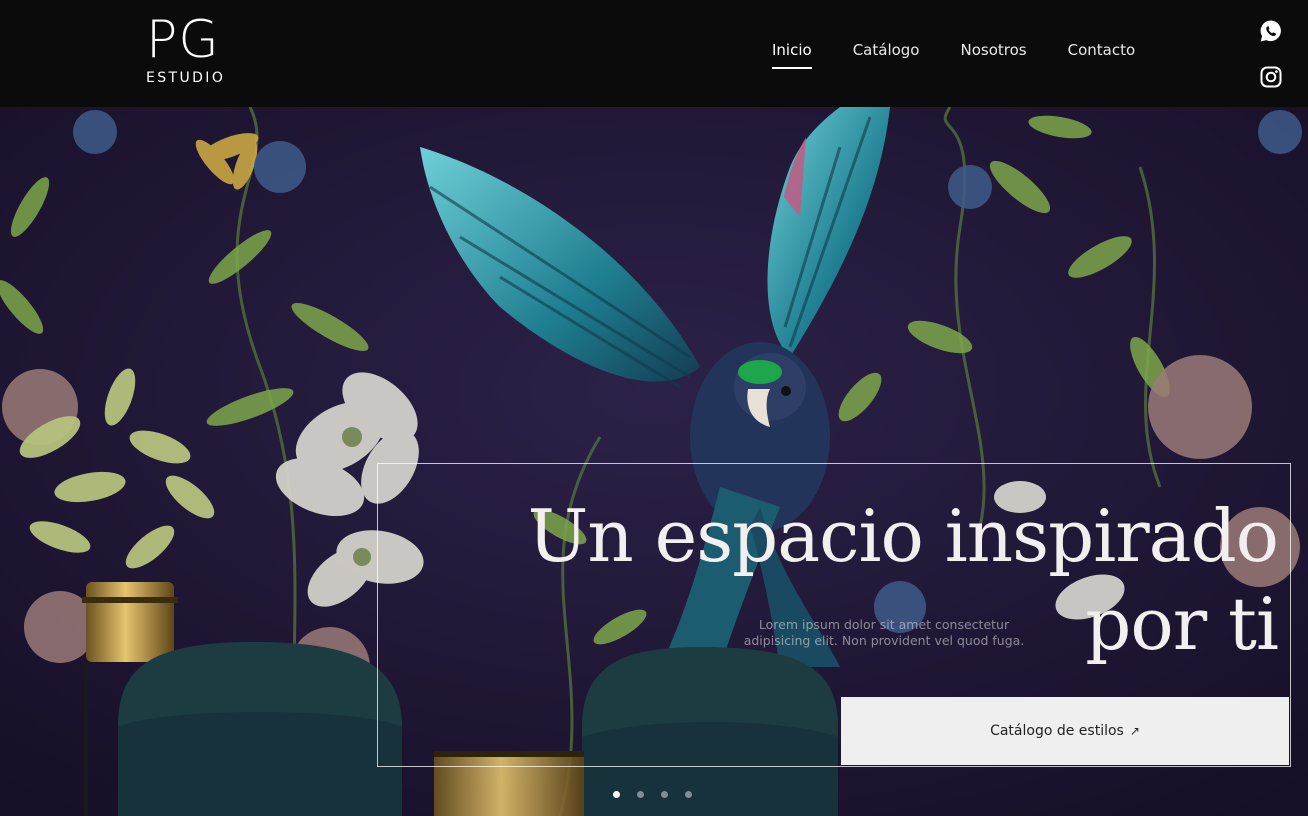  I want to click on headline-line-1: Un espacio inspirado, so click(903, 536).